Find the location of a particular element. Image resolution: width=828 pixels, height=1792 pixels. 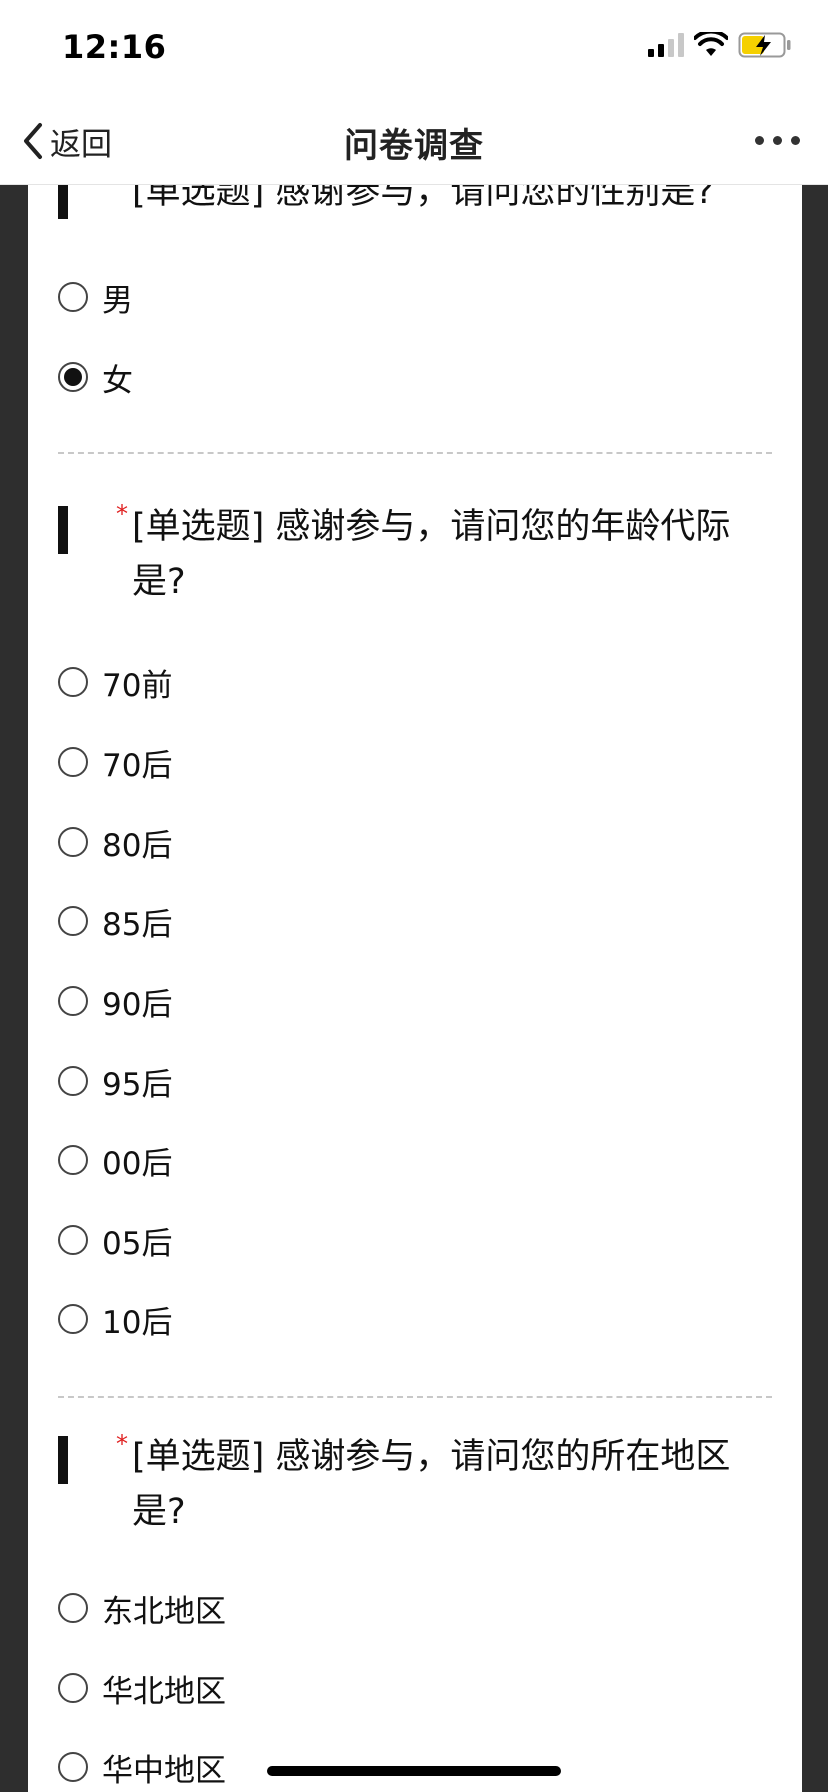

option-label: 70后 is located at coordinates (137, 765).